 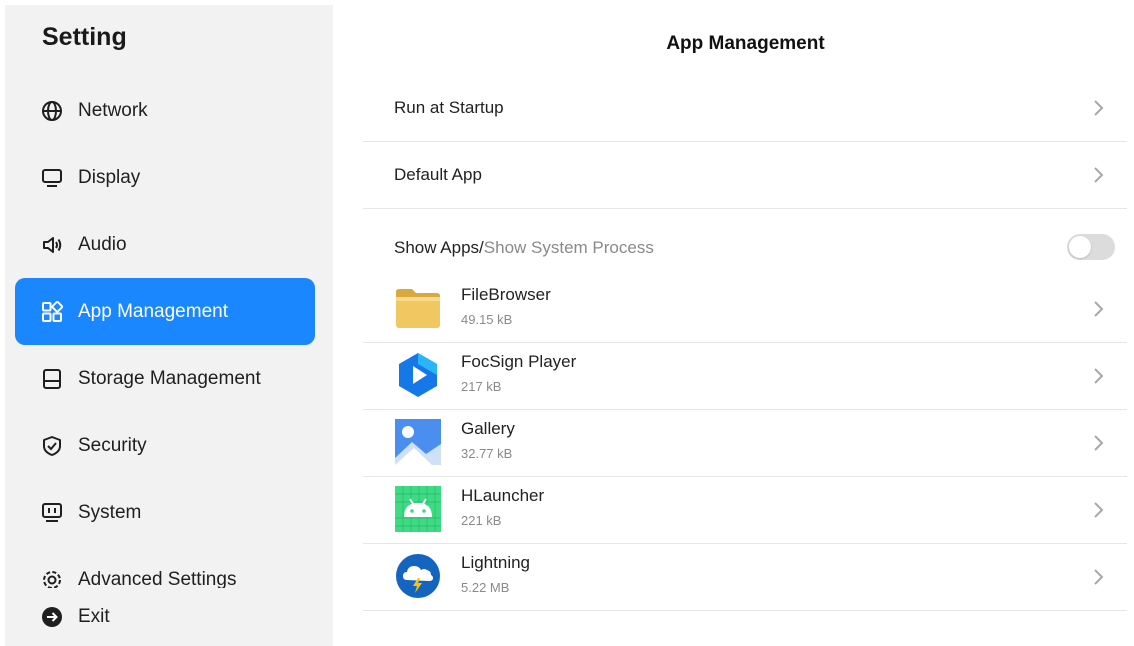 I want to click on sidebar-title: Setting, so click(x=84, y=37).